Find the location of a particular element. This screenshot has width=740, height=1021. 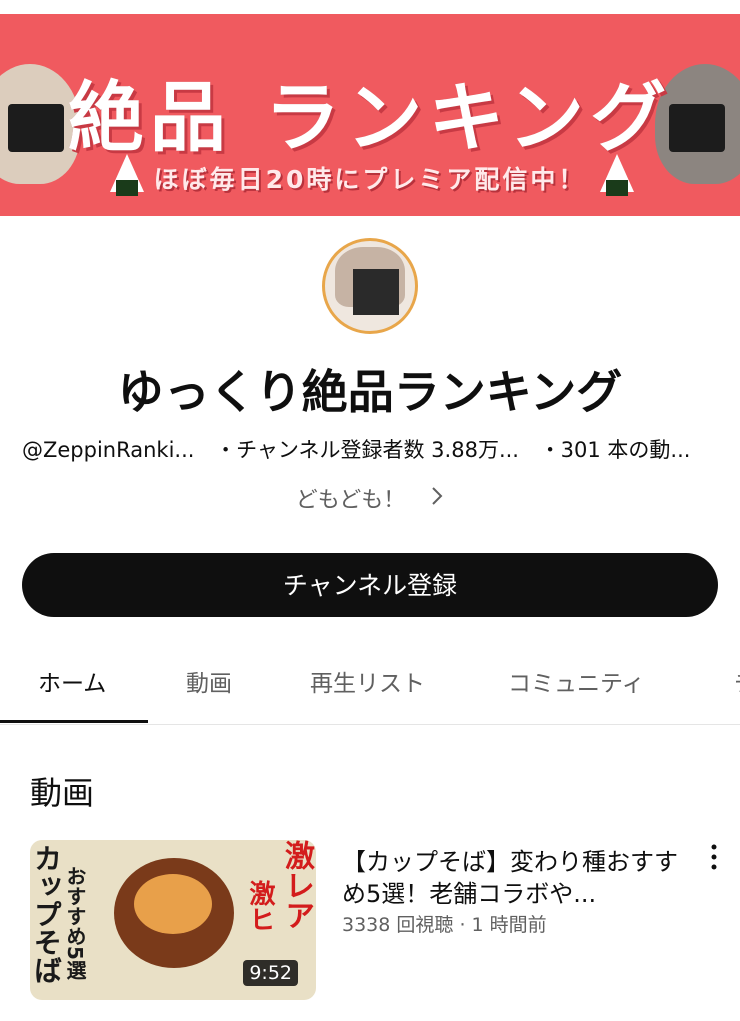

channel-tabs: ホーム 動画 再生リスト コミュニティ チ is located at coordinates (370, 687).